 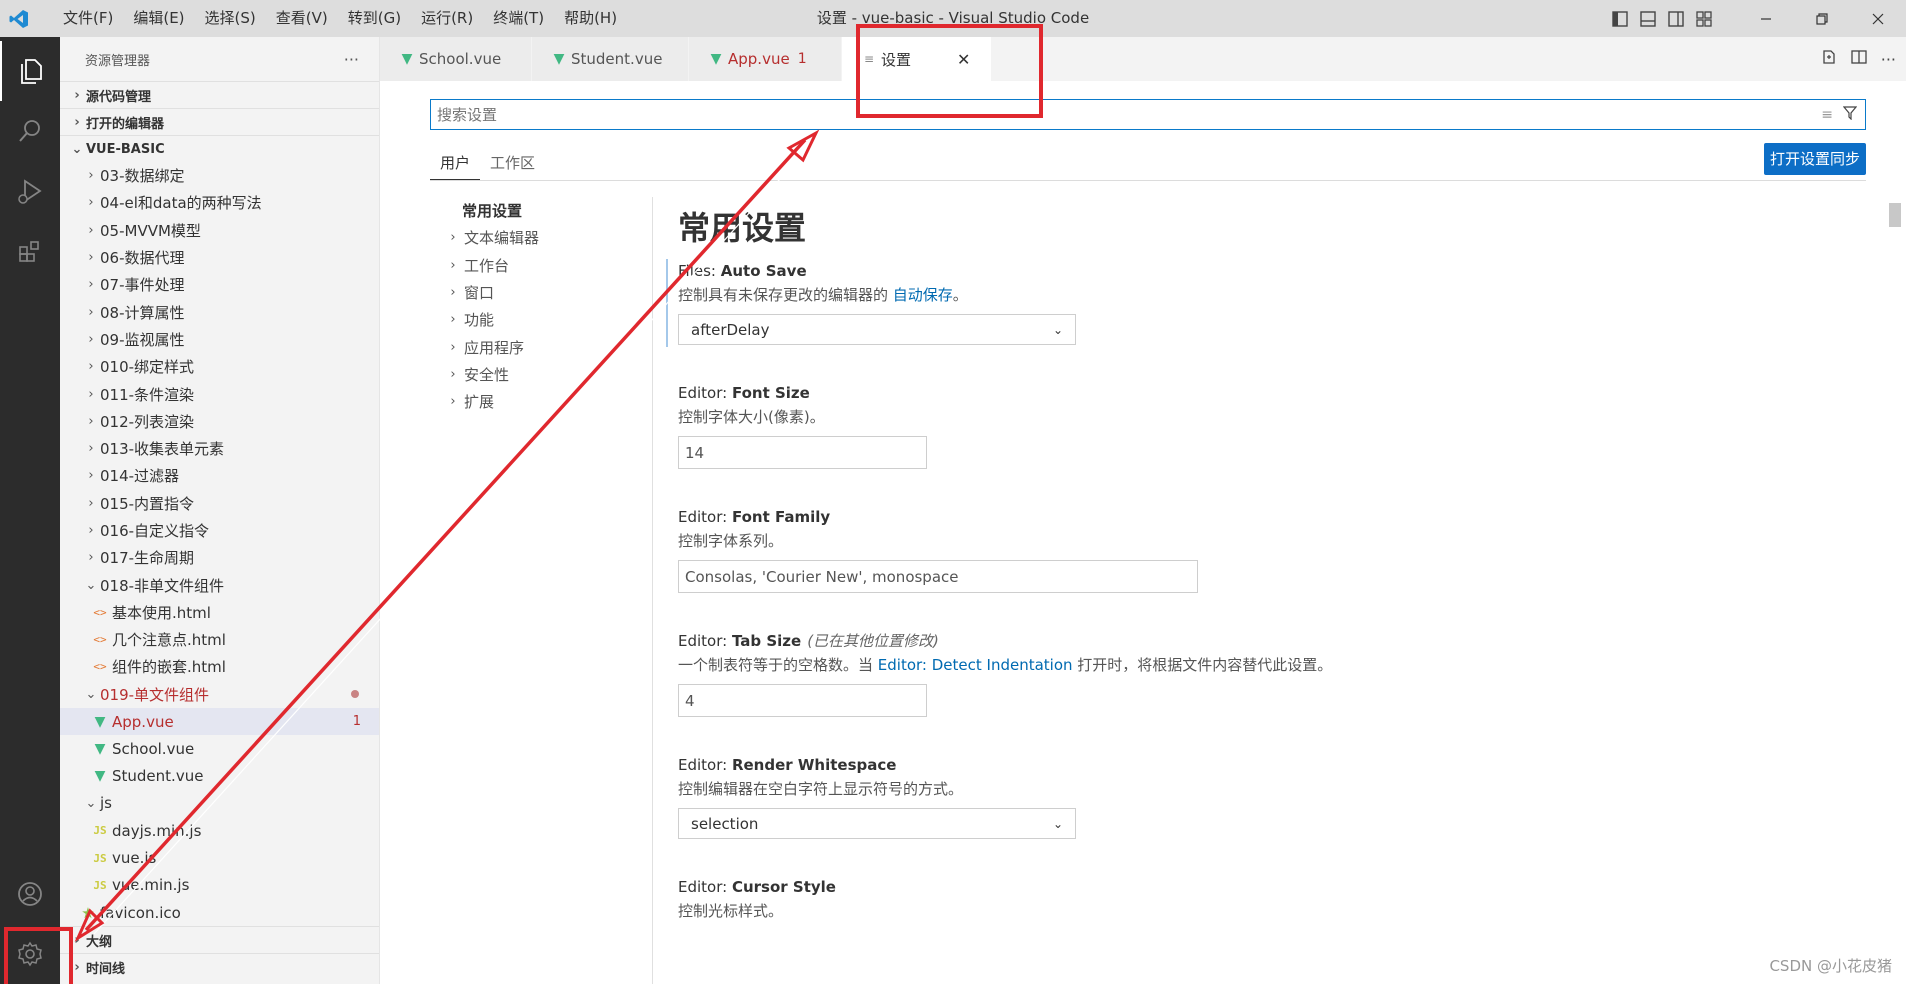 I want to click on toc-item-workbench: › 工作台, so click(x=541, y=265).